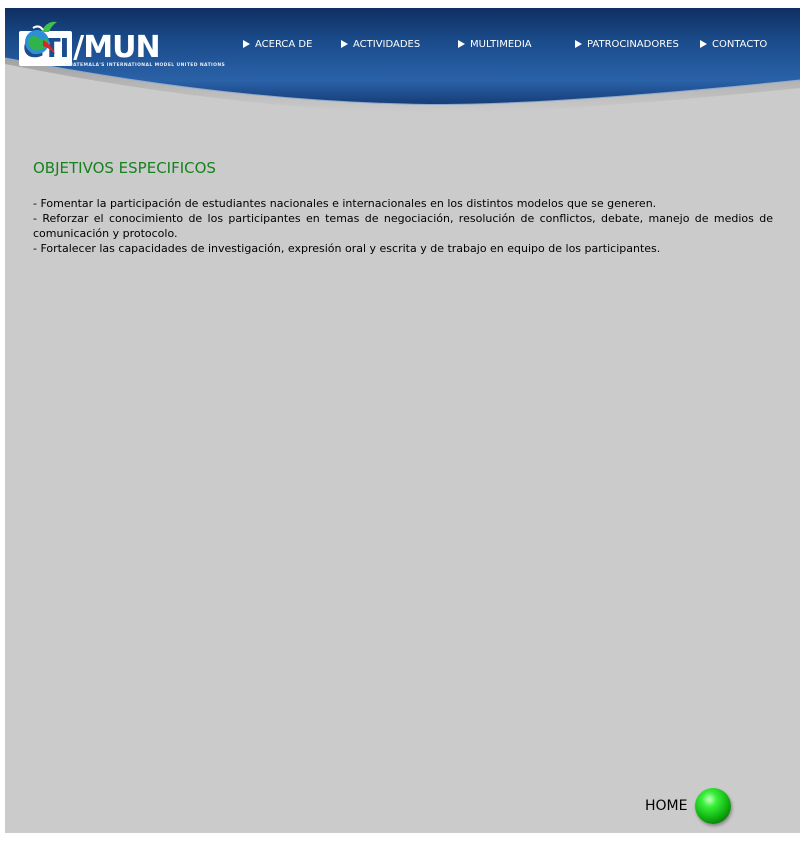 Image resolution: width=800 pixels, height=841 pixels. Describe the element at coordinates (713, 806) in the screenshot. I see `green-ball-icon` at that location.